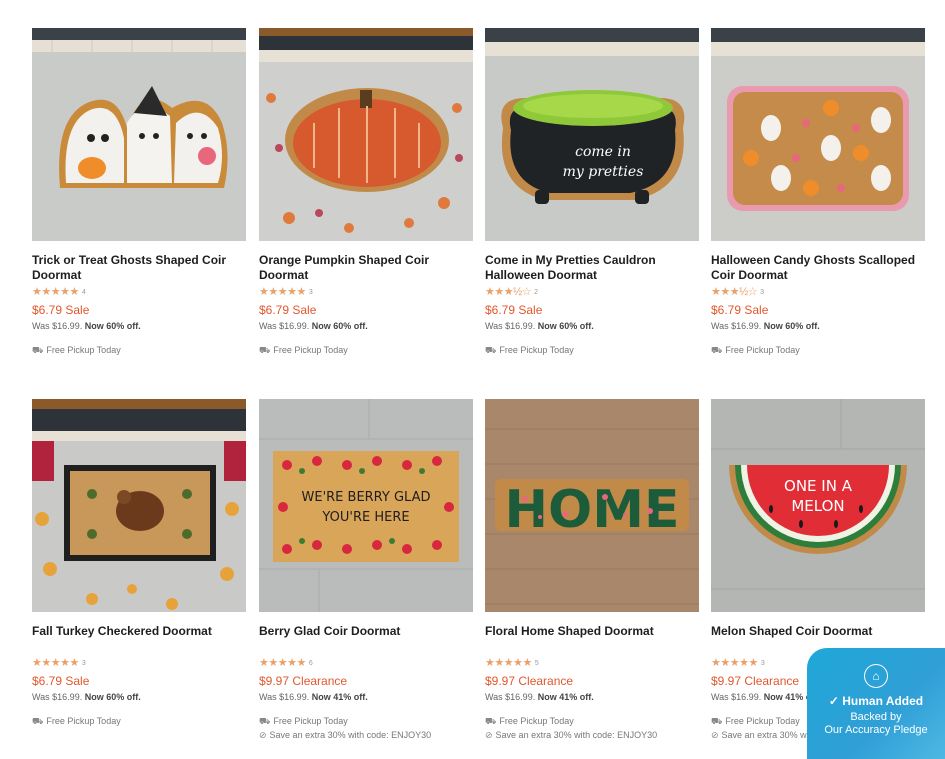 This screenshot has height=759, width=945. I want to click on mat-text: YOU'RE HERE, so click(365, 517).